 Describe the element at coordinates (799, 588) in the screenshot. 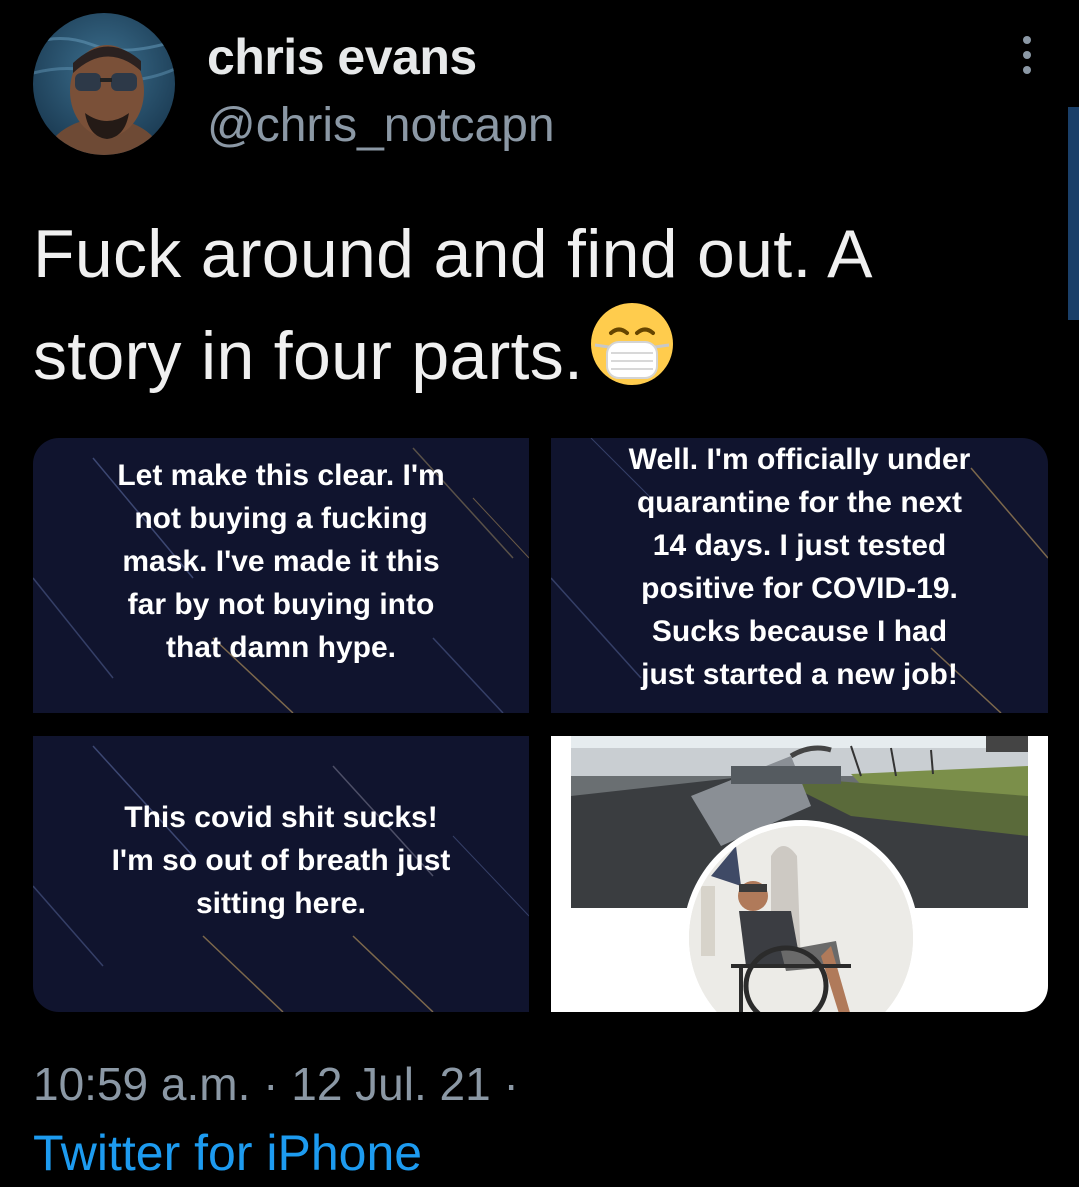

I see `panel-2-line: positive for COVID-19.` at that location.